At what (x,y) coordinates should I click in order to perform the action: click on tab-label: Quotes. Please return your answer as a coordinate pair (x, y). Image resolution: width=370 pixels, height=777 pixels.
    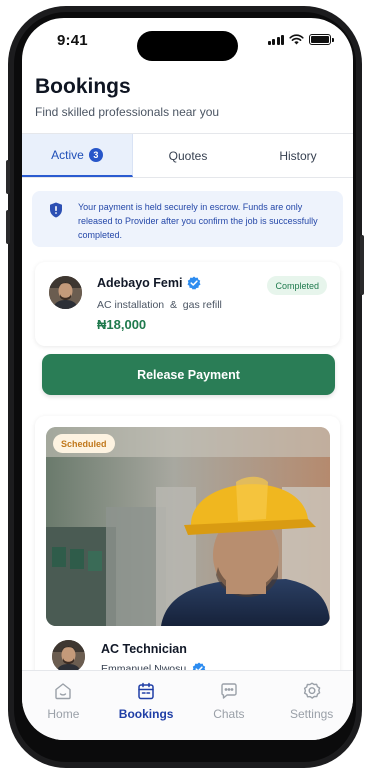
    Looking at the image, I should click on (188, 155).